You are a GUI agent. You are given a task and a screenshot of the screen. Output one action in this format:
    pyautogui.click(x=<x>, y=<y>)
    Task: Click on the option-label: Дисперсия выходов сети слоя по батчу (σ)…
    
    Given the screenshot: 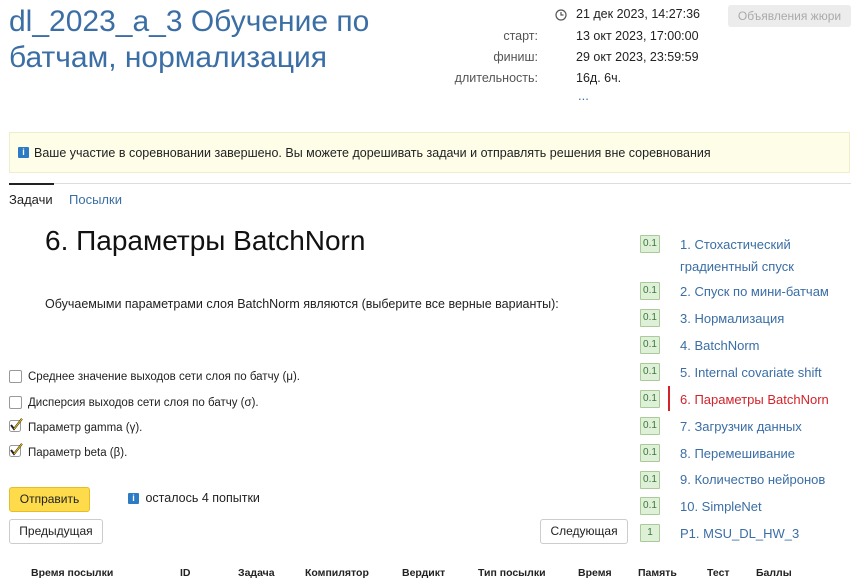 What is the action you would take?
    pyautogui.click(x=143, y=403)
    